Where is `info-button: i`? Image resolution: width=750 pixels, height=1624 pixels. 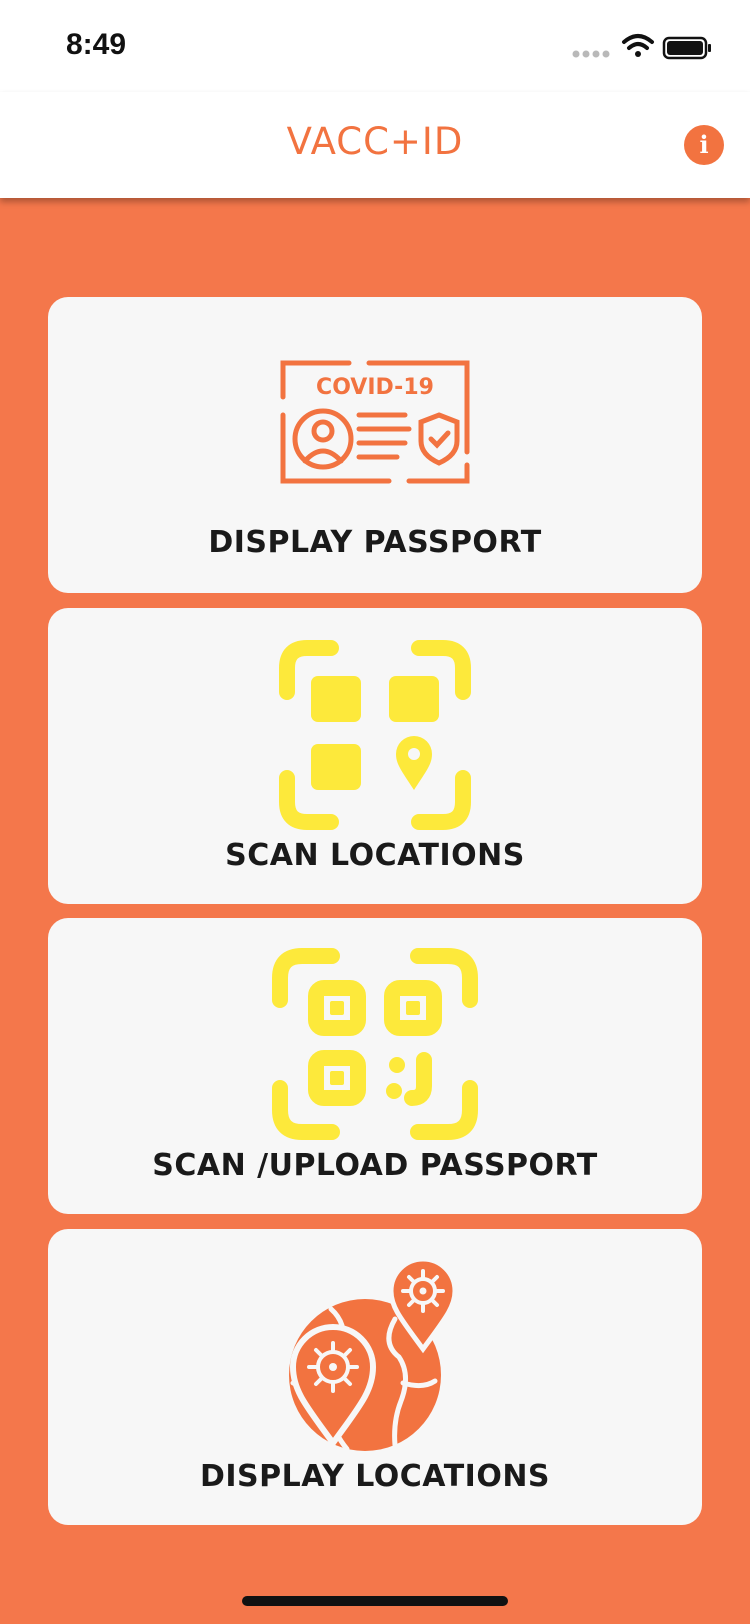 info-button: i is located at coordinates (704, 145).